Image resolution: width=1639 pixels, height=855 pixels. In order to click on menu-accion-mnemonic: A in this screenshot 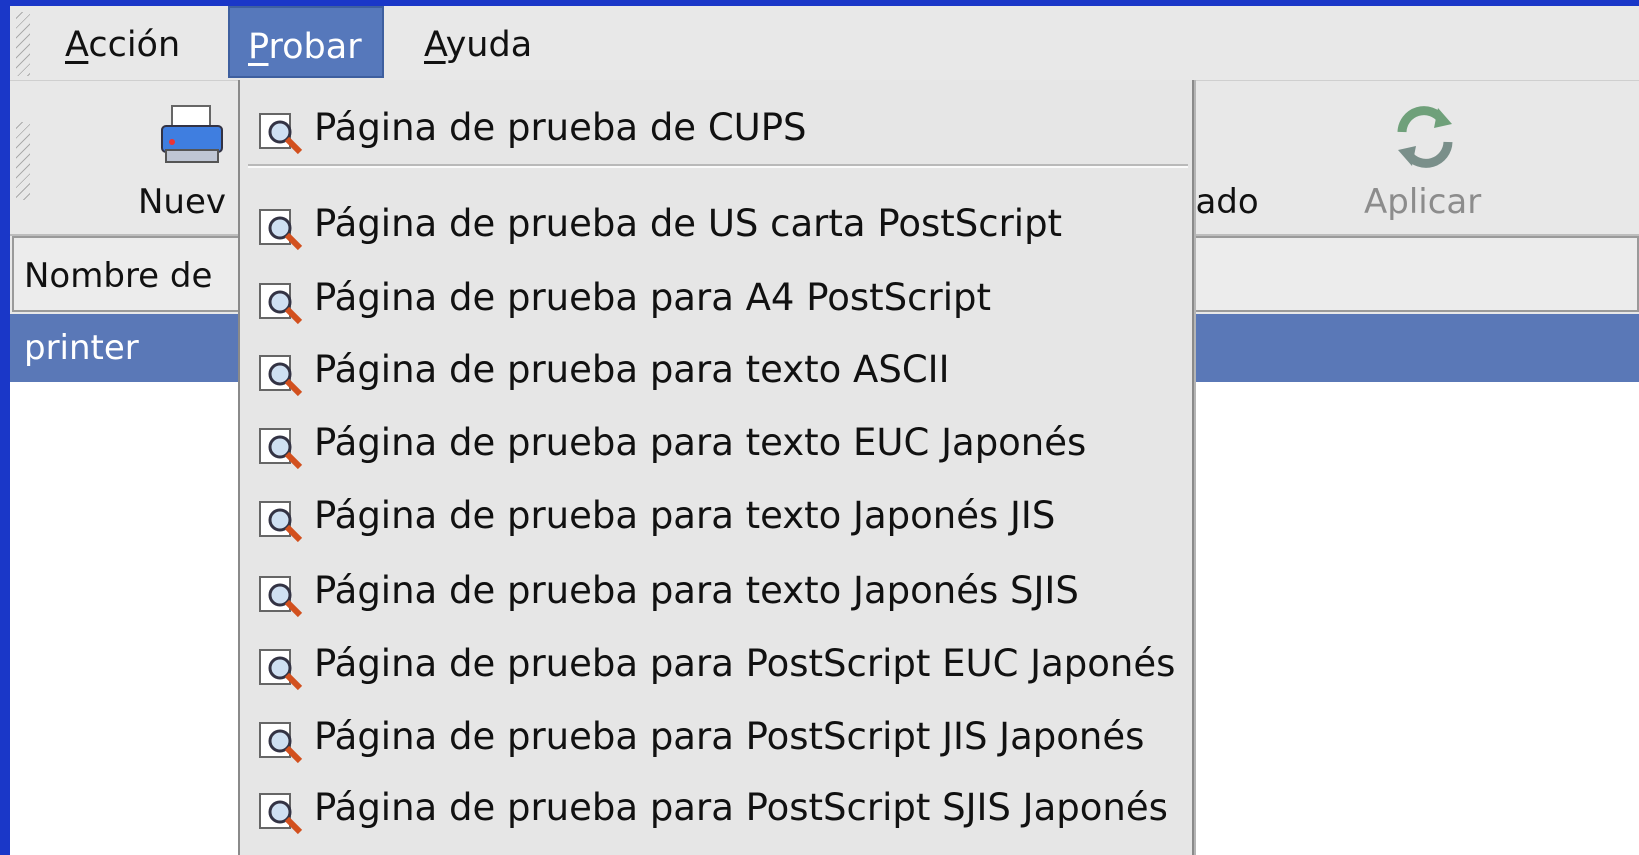, I will do `click(77, 45)`.